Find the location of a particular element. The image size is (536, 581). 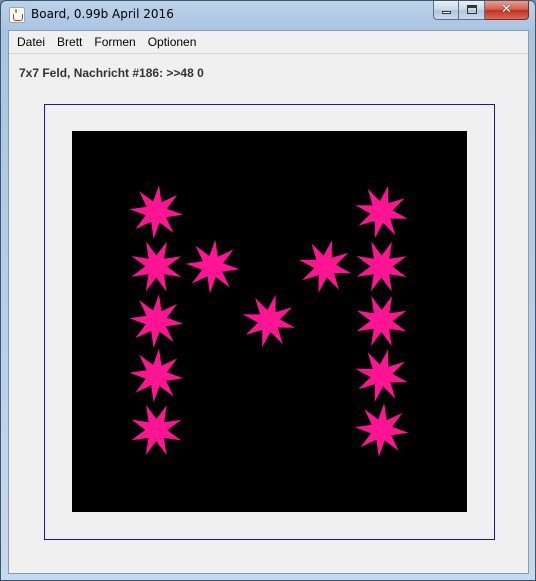

maximize-button is located at coordinates (472, 10).